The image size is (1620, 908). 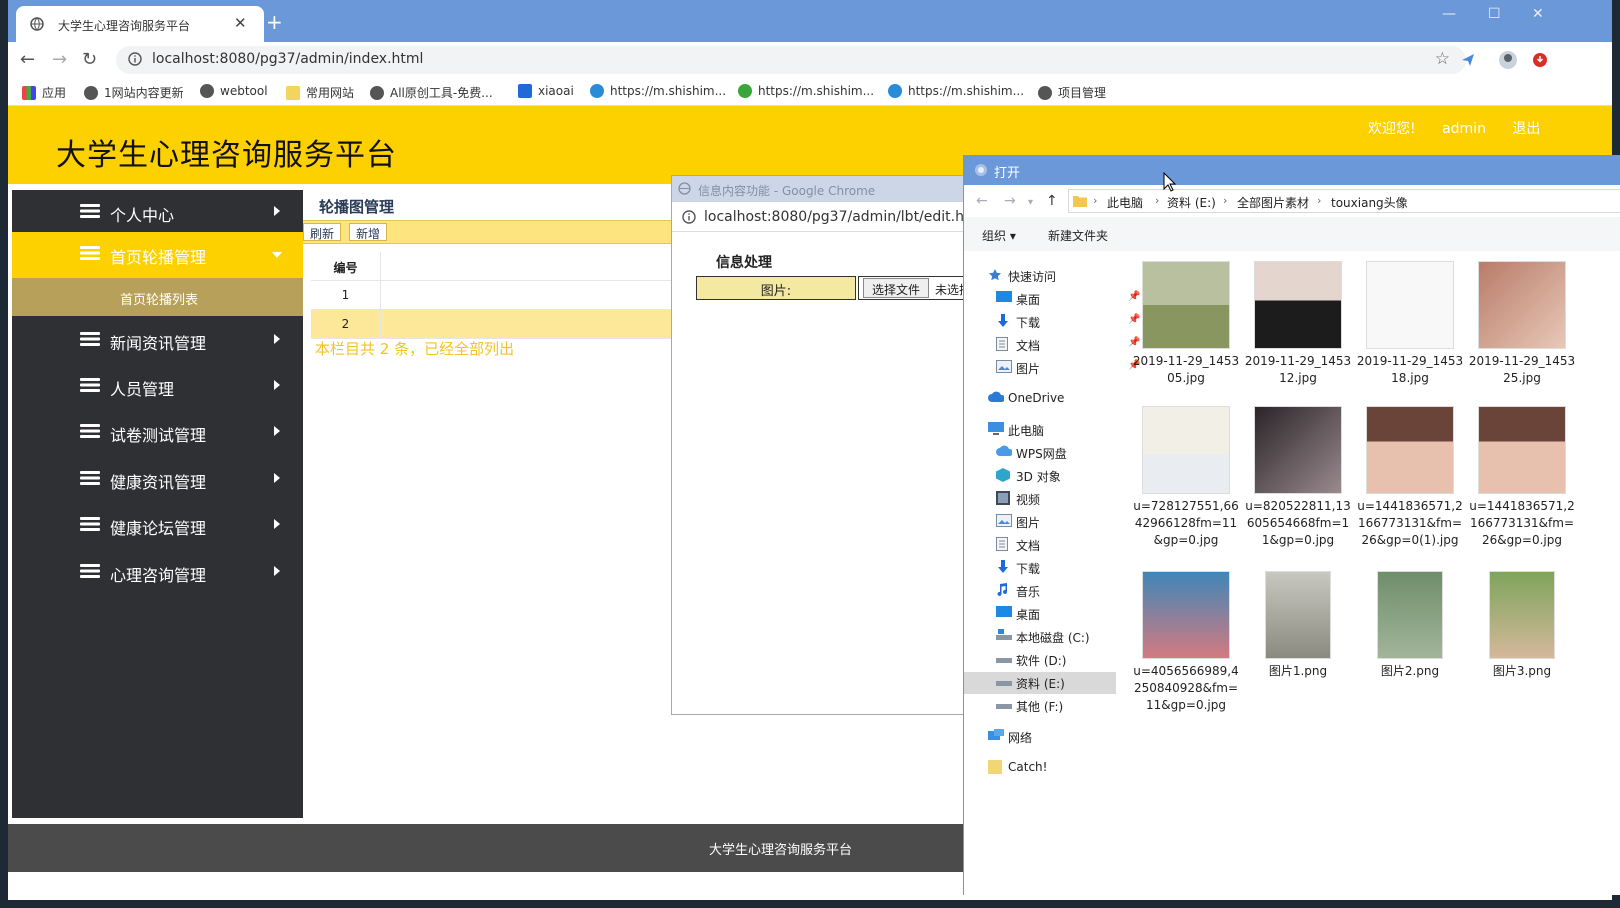 What do you see at coordinates (1067, 322) in the screenshot?
I see `tree-downloads: 下载 📌` at bounding box center [1067, 322].